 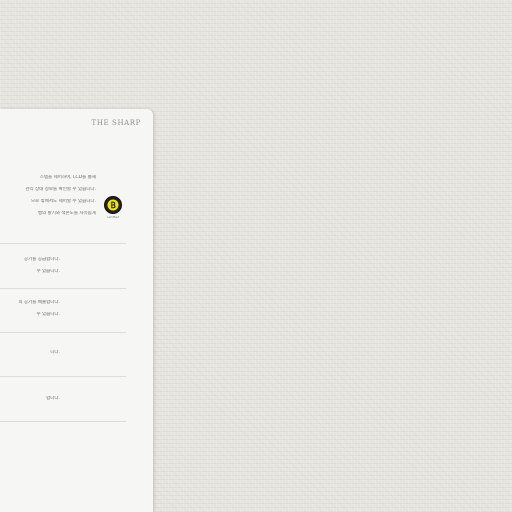 What do you see at coordinates (42, 259) in the screenshot?
I see `section-line: 공기를 공급합니다.` at bounding box center [42, 259].